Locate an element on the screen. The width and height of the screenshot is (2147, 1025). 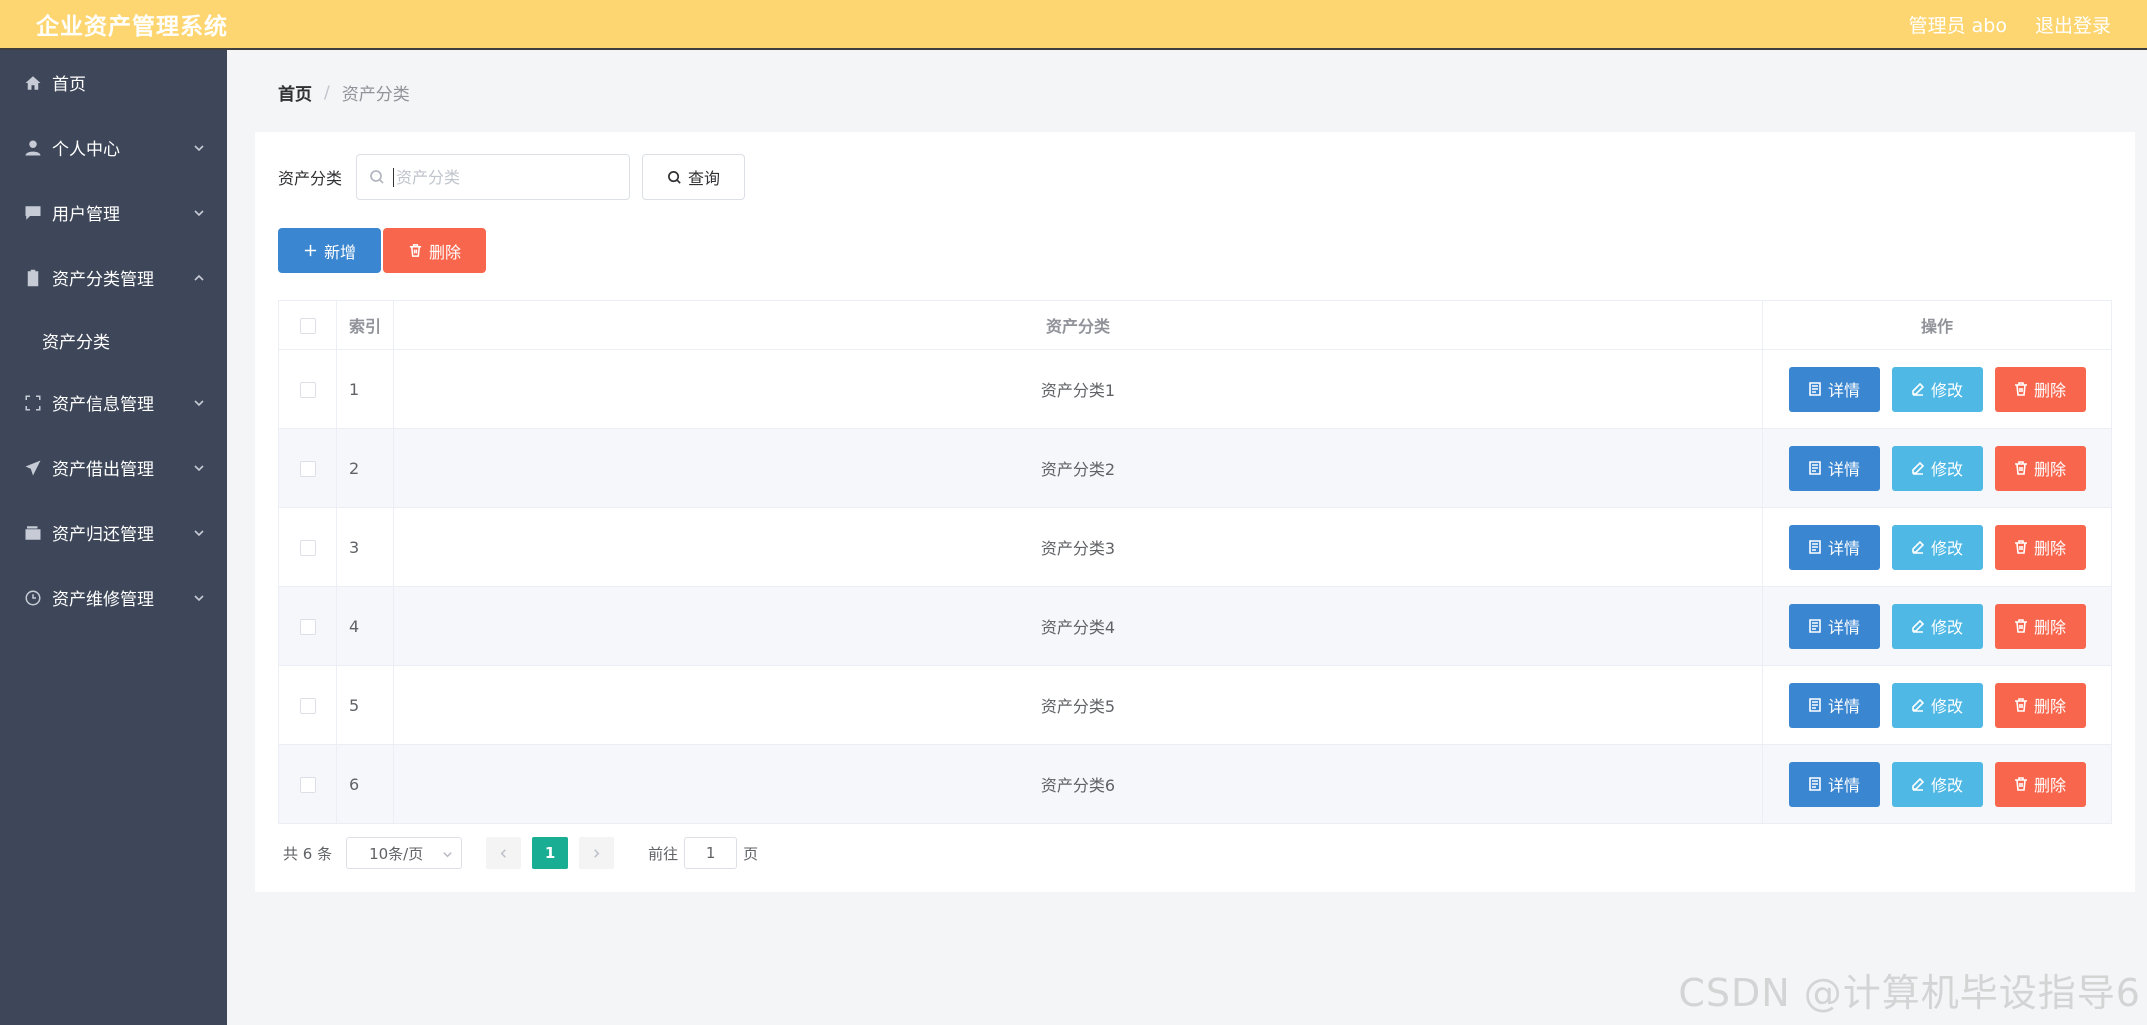
row-index: 1 is located at coordinates (365, 389).